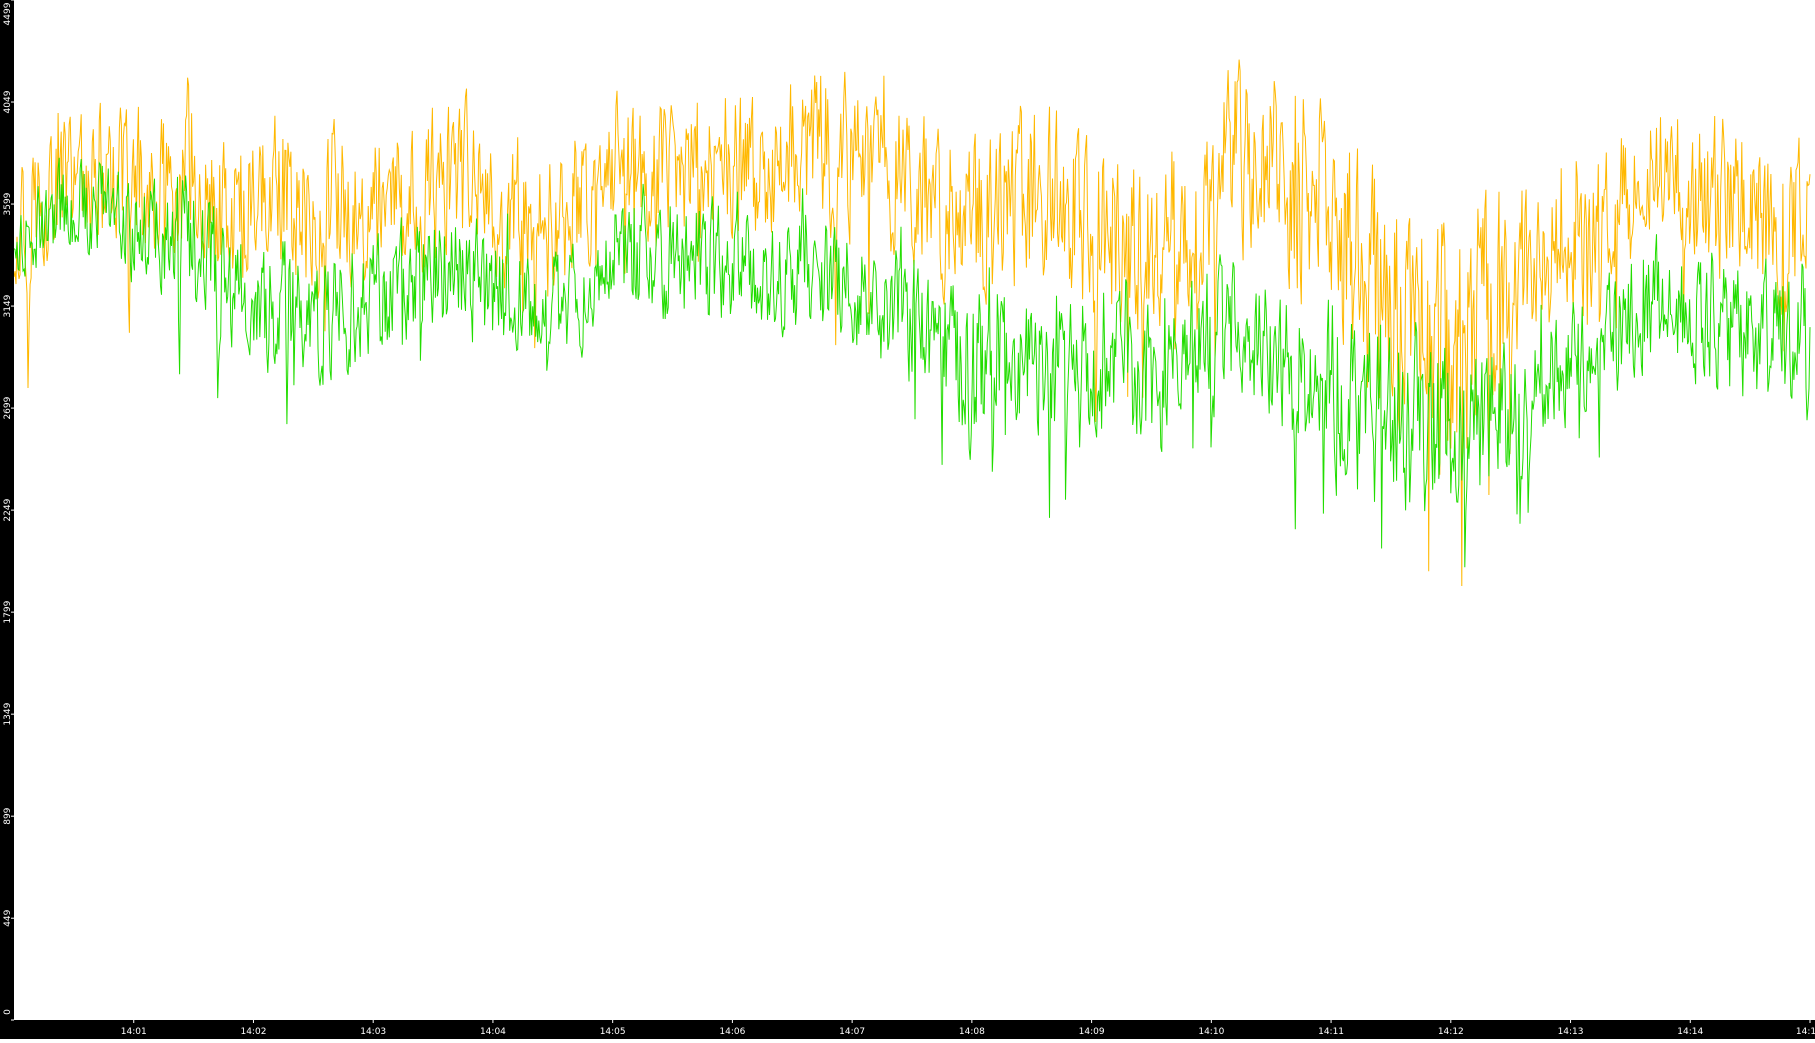  I want to click on x-tick-label: 14:02, so click(253, 1032).